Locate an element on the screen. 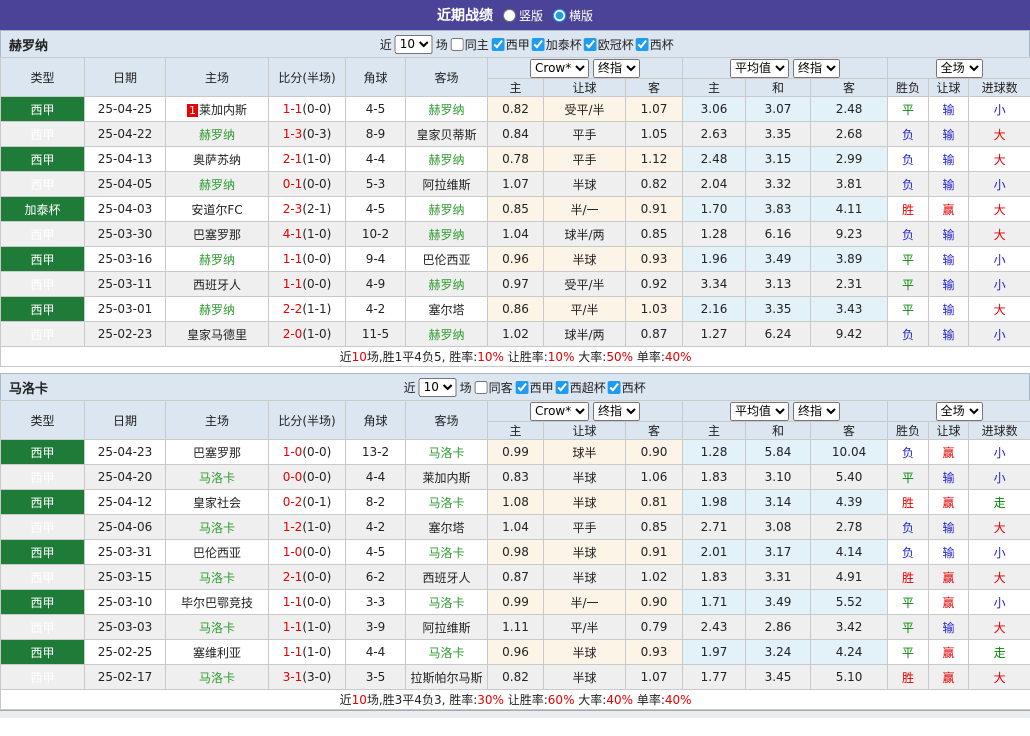 The height and width of the screenshot is (736, 1030). full-time-score: 1-0 is located at coordinates (292, 452).